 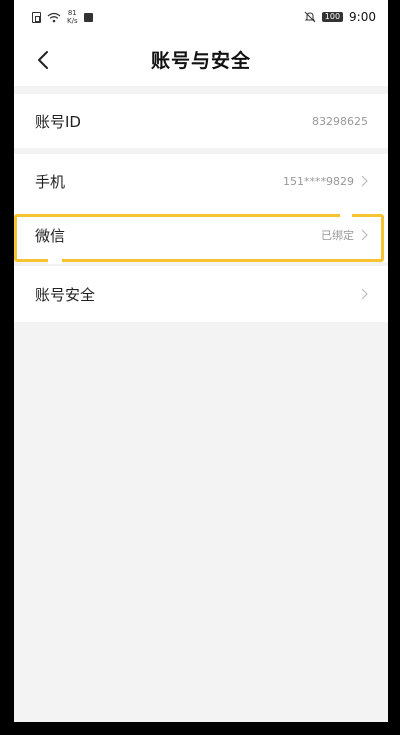 What do you see at coordinates (72, 21) in the screenshot?
I see `net-speed-unit: K/s` at bounding box center [72, 21].